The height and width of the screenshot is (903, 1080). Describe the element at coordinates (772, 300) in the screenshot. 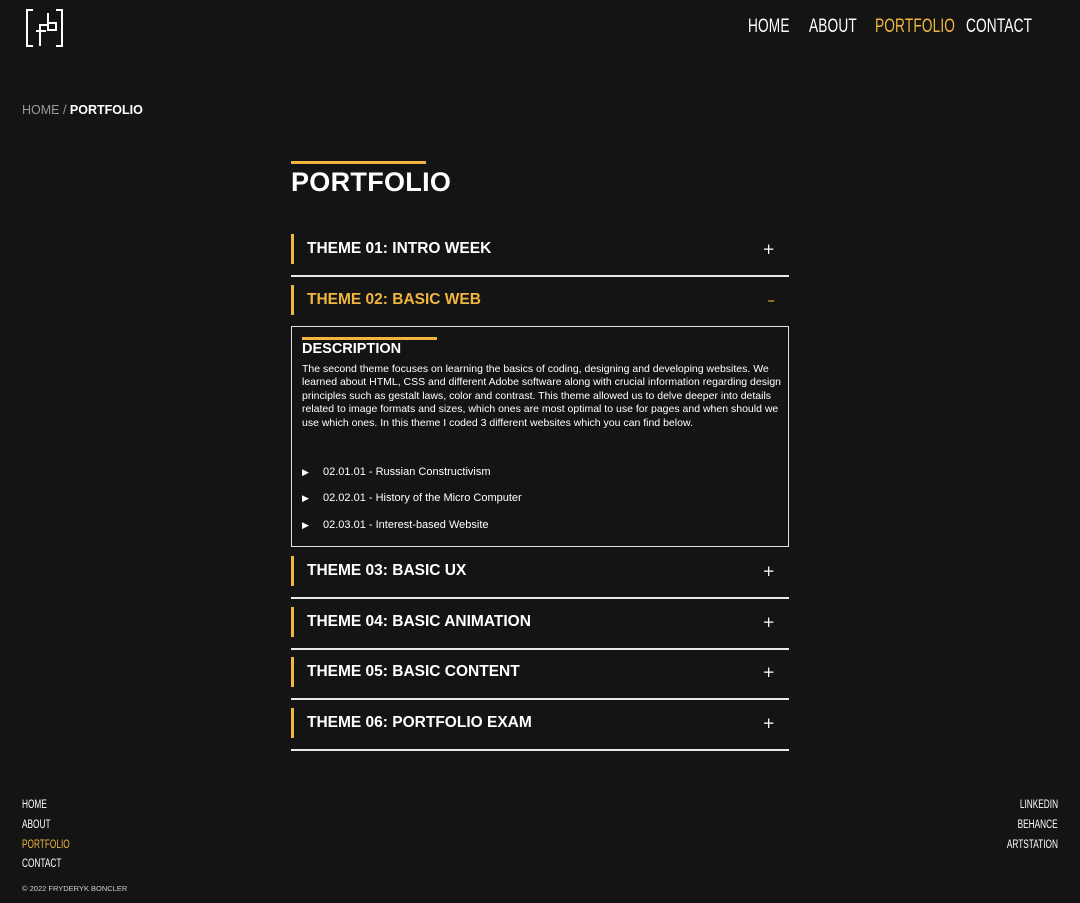

I see `minus-icon: –` at that location.